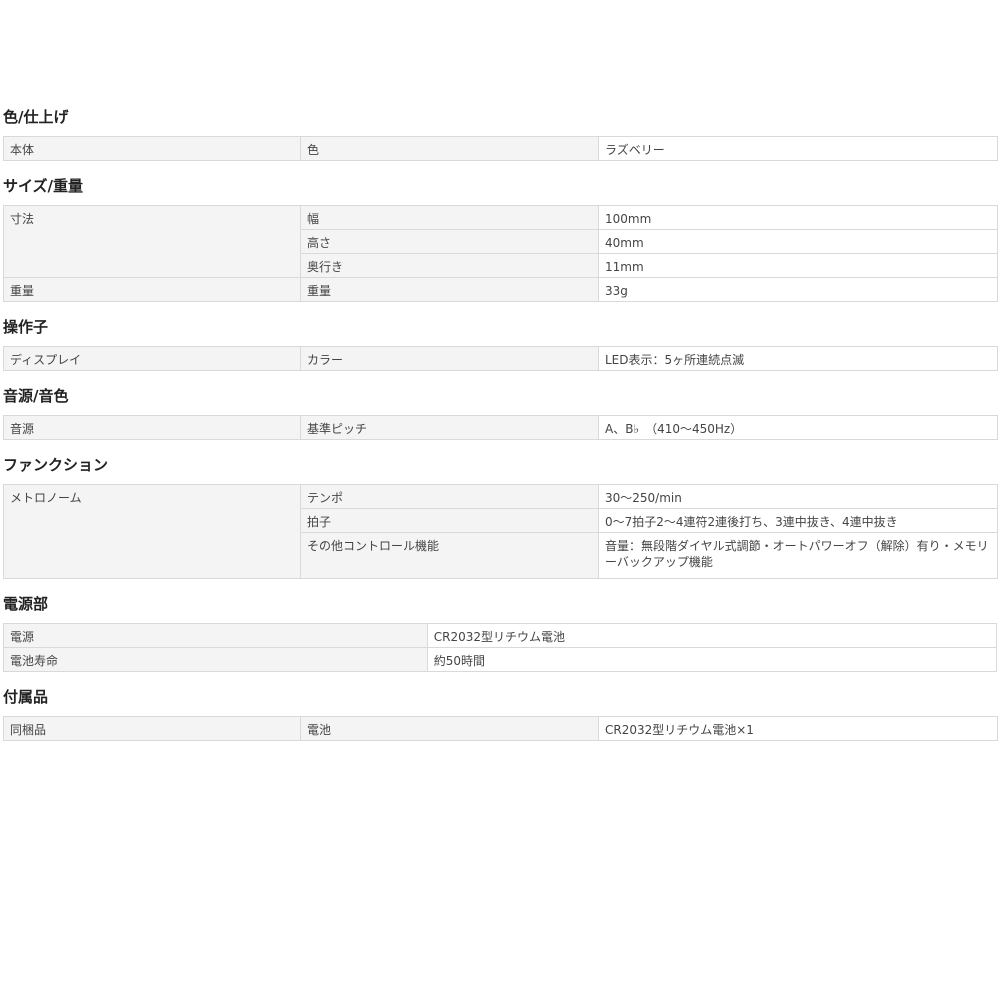  Describe the element at coordinates (449, 427) in the screenshot. I see `row-label: 基準ピッチ` at that location.